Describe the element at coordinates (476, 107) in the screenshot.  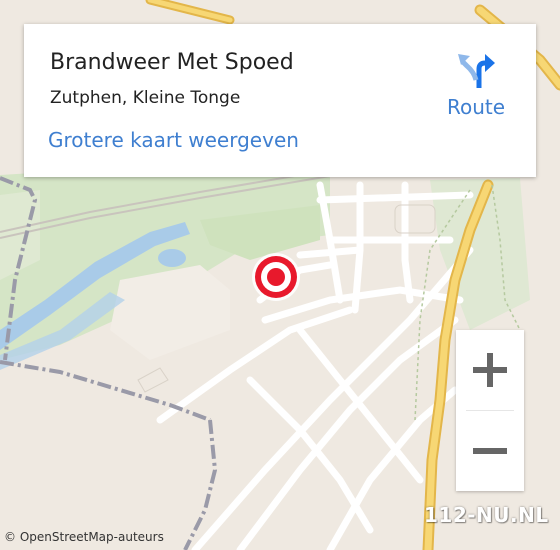
I see `route-label: Route` at that location.